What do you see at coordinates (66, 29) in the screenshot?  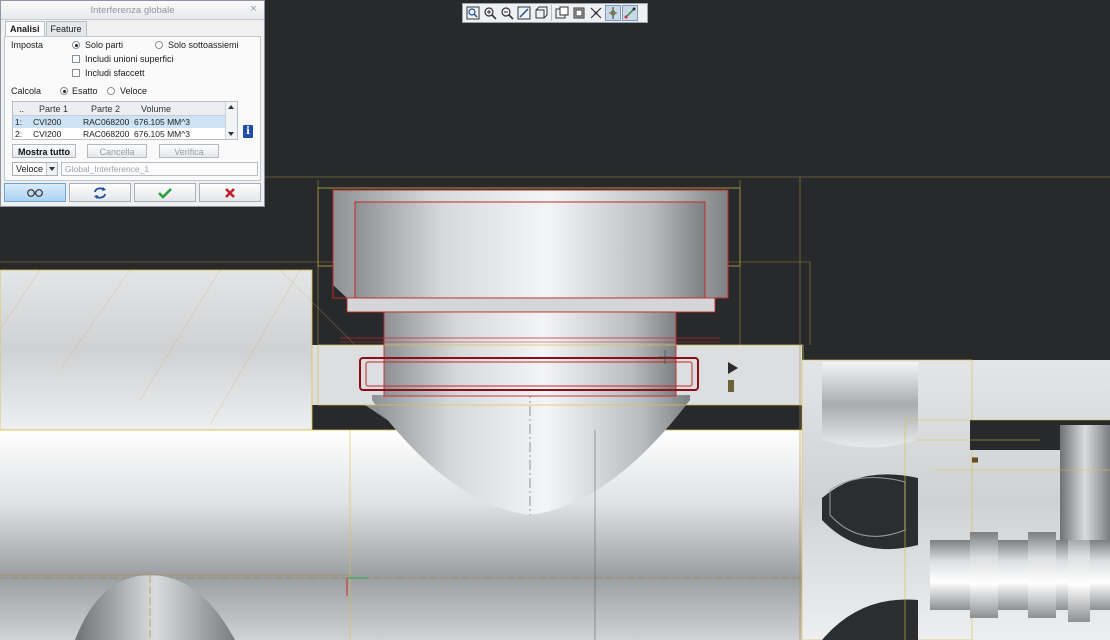 I see `tab-feature: Feature` at bounding box center [66, 29].